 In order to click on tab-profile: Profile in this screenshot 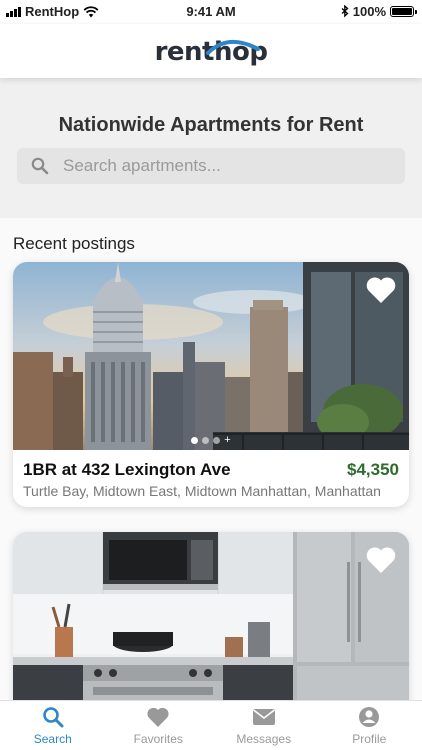, I will do `click(369, 725)`.